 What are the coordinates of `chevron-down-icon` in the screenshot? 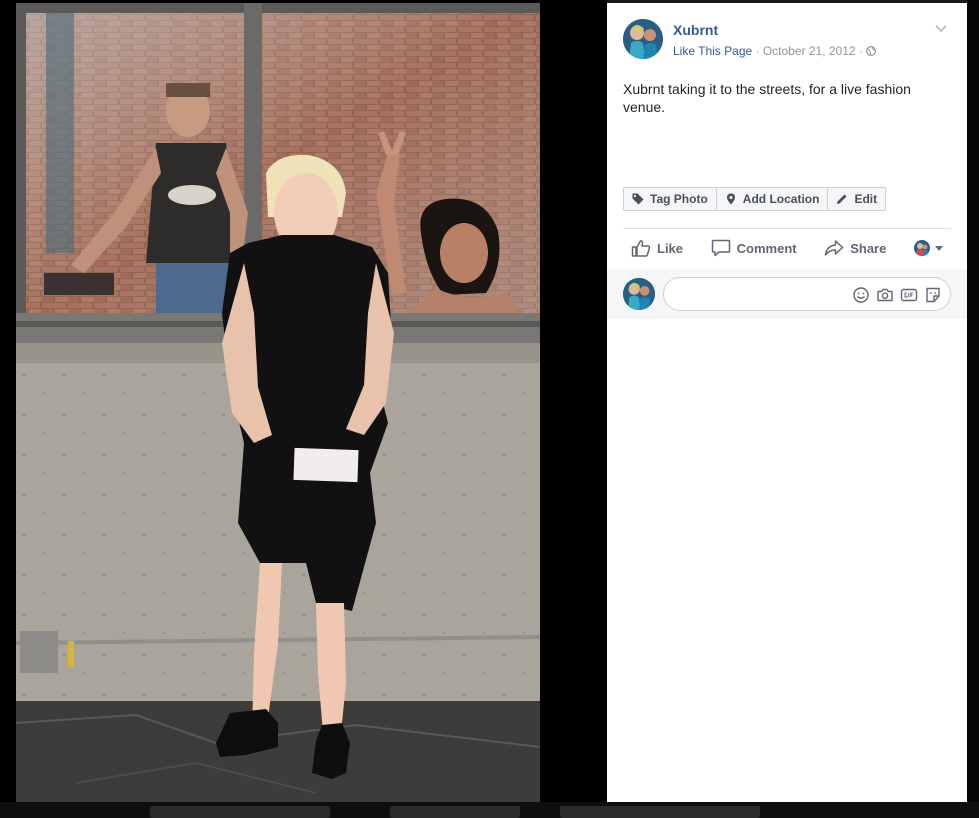 It's located at (941, 29).